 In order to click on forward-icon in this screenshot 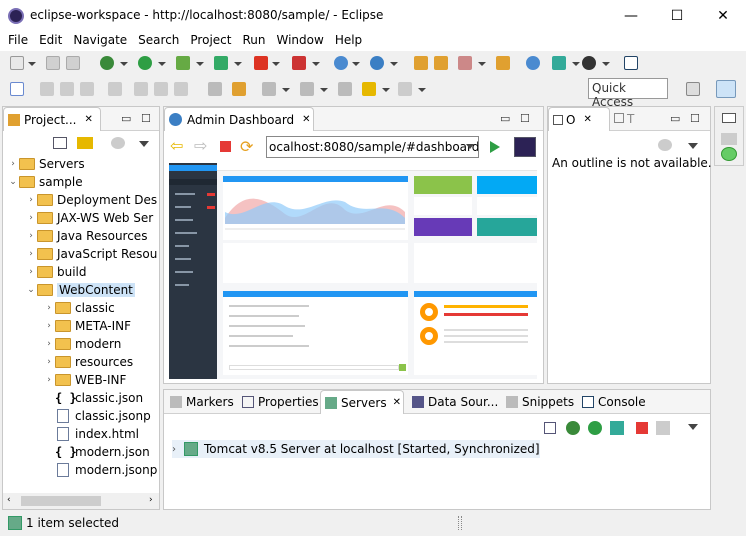, I will do `click(405, 89)`.